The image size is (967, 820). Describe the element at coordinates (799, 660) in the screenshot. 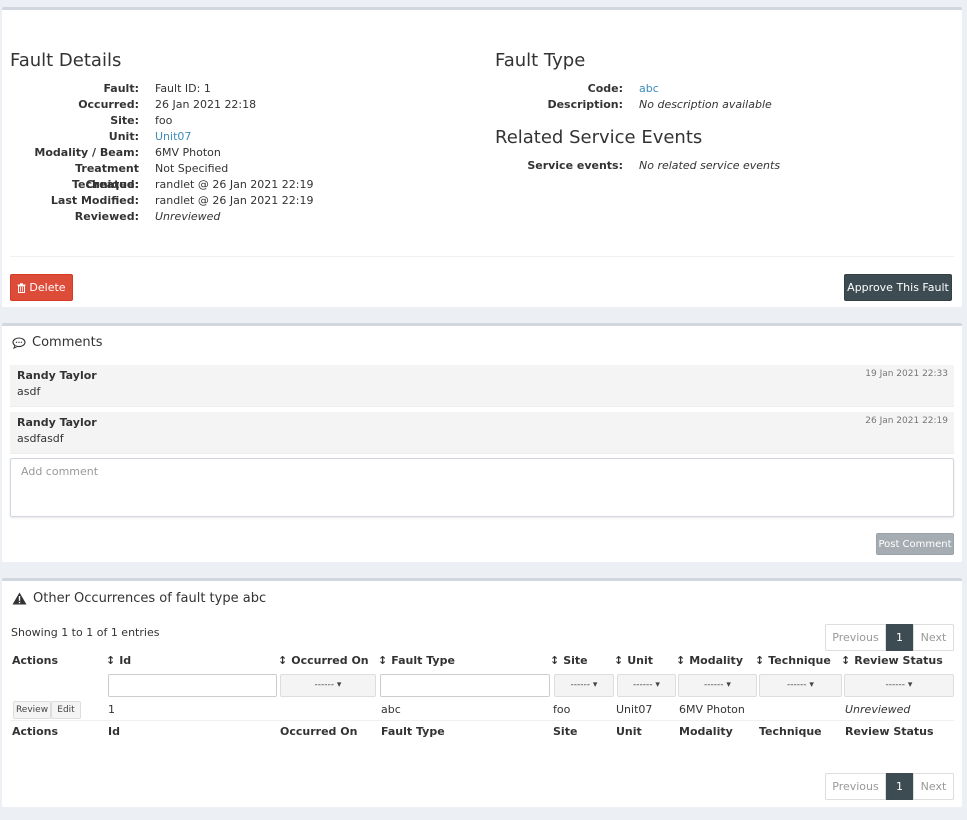

I see `col-technique-label: Technique` at that location.